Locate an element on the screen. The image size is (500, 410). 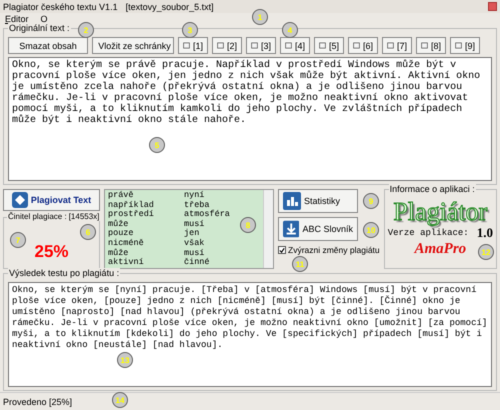
word-item: aktivní is located at coordinates (126, 263).